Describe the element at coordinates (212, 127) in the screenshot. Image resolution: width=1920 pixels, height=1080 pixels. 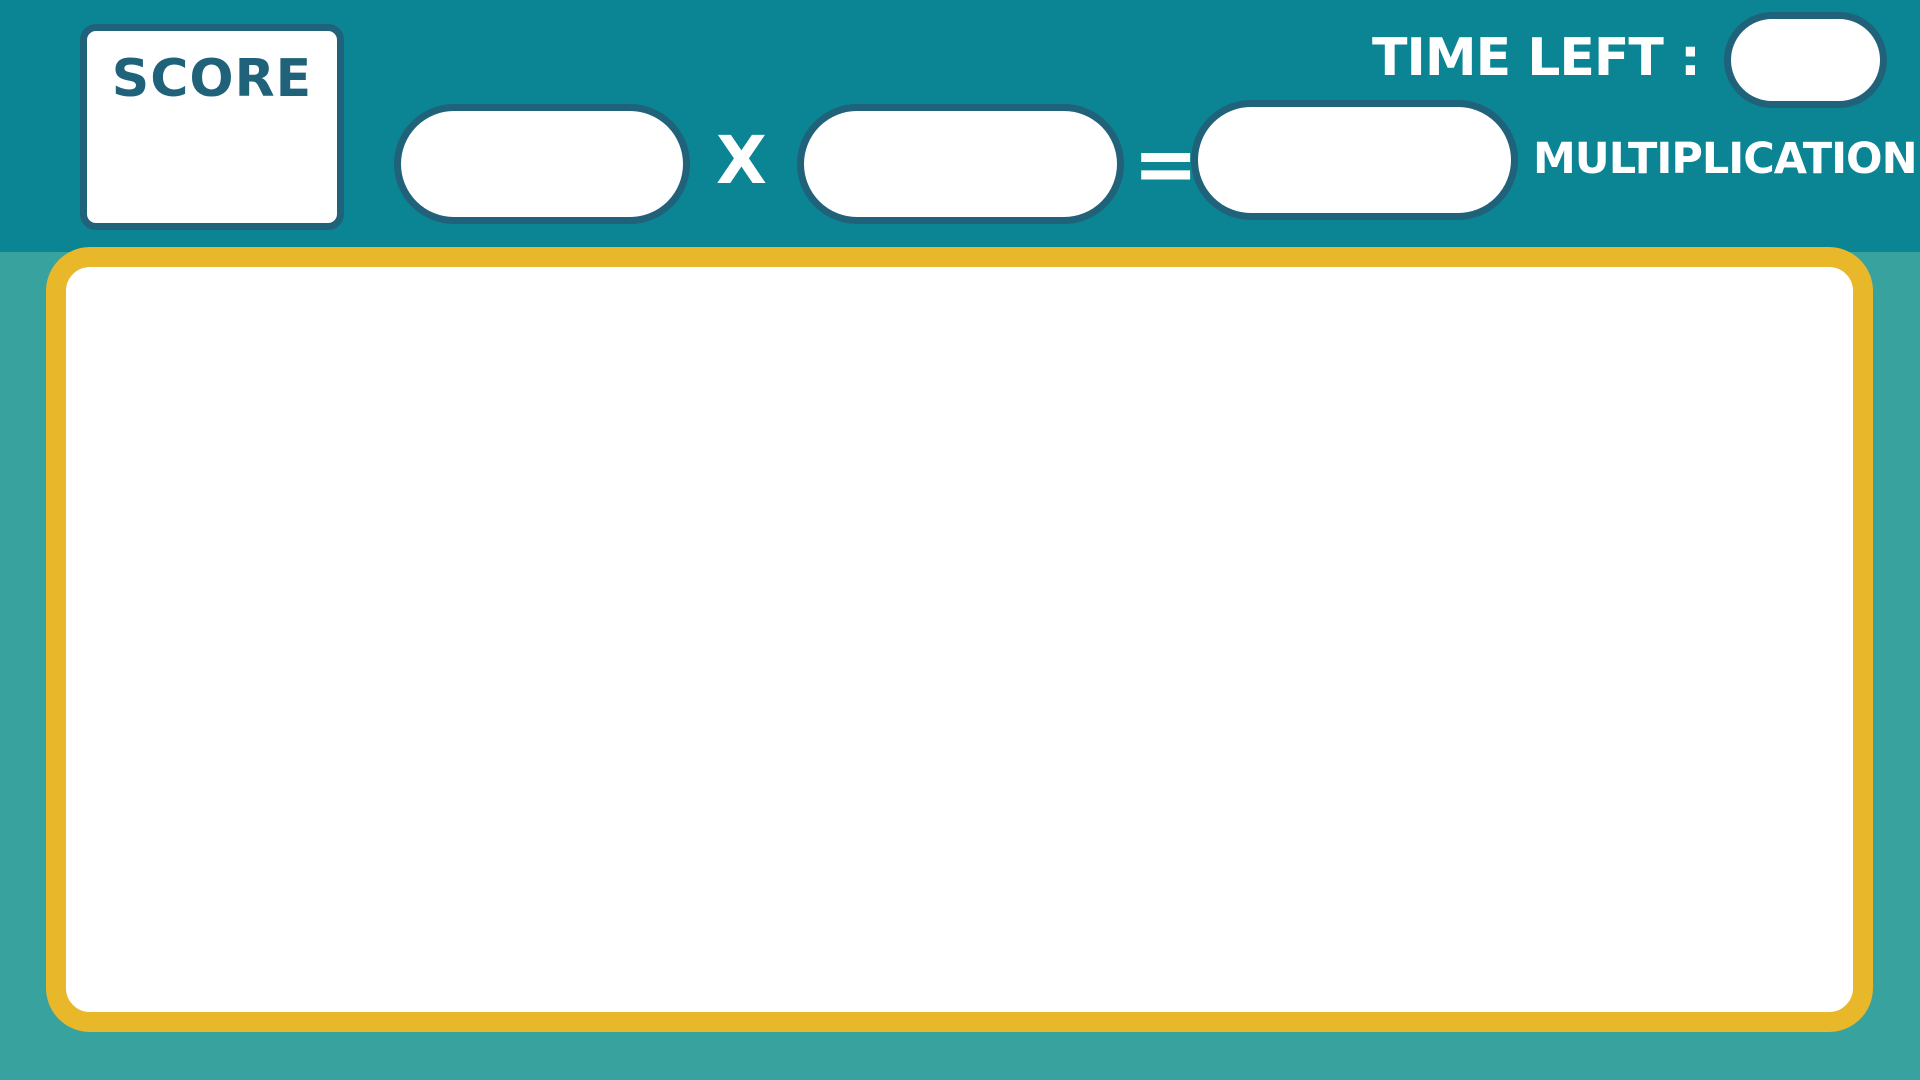
I see `score-panel: SCORE` at that location.